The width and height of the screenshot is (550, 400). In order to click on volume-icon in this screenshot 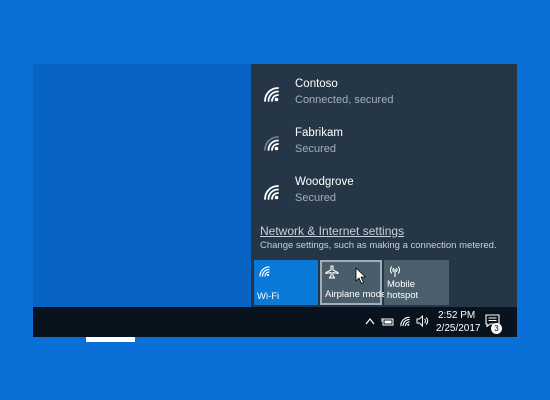, I will do `click(422, 321)`.